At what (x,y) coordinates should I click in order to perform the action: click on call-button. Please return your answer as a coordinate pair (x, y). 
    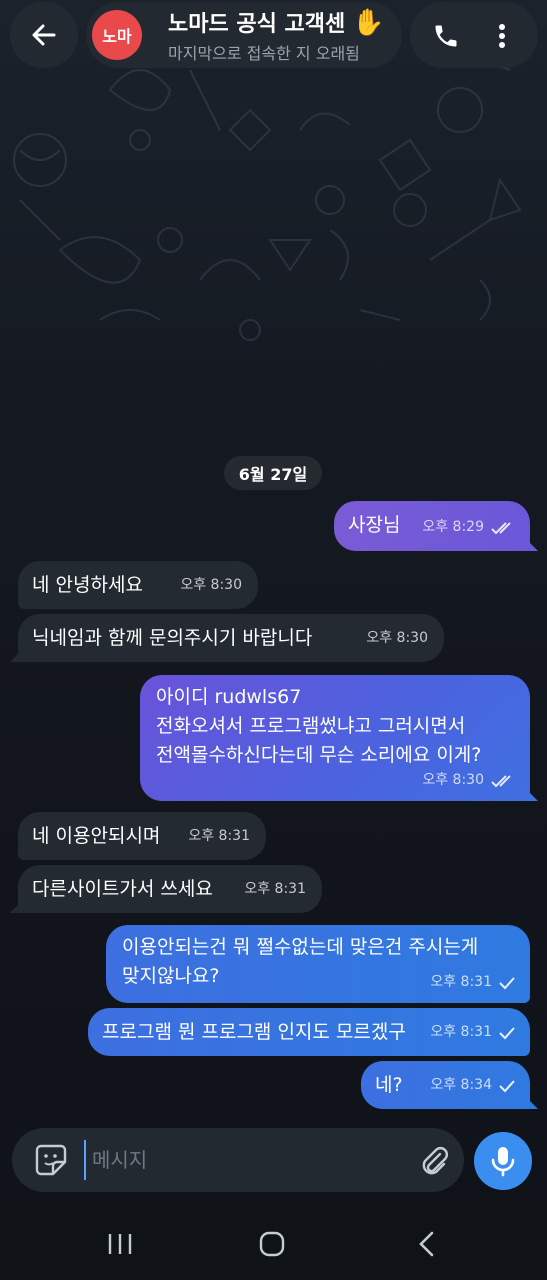
    Looking at the image, I should click on (446, 36).